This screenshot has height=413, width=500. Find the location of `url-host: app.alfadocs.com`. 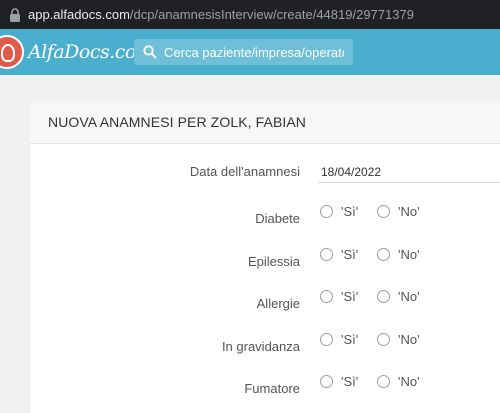

url-host: app.alfadocs.com is located at coordinates (79, 14).